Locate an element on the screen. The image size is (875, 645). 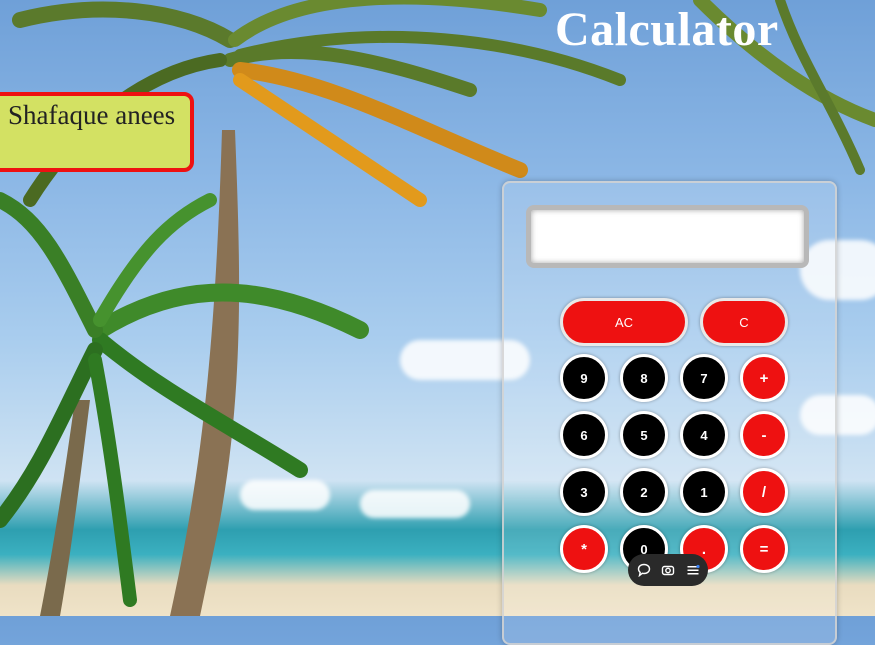
calculator-display is located at coordinates (667, 236).